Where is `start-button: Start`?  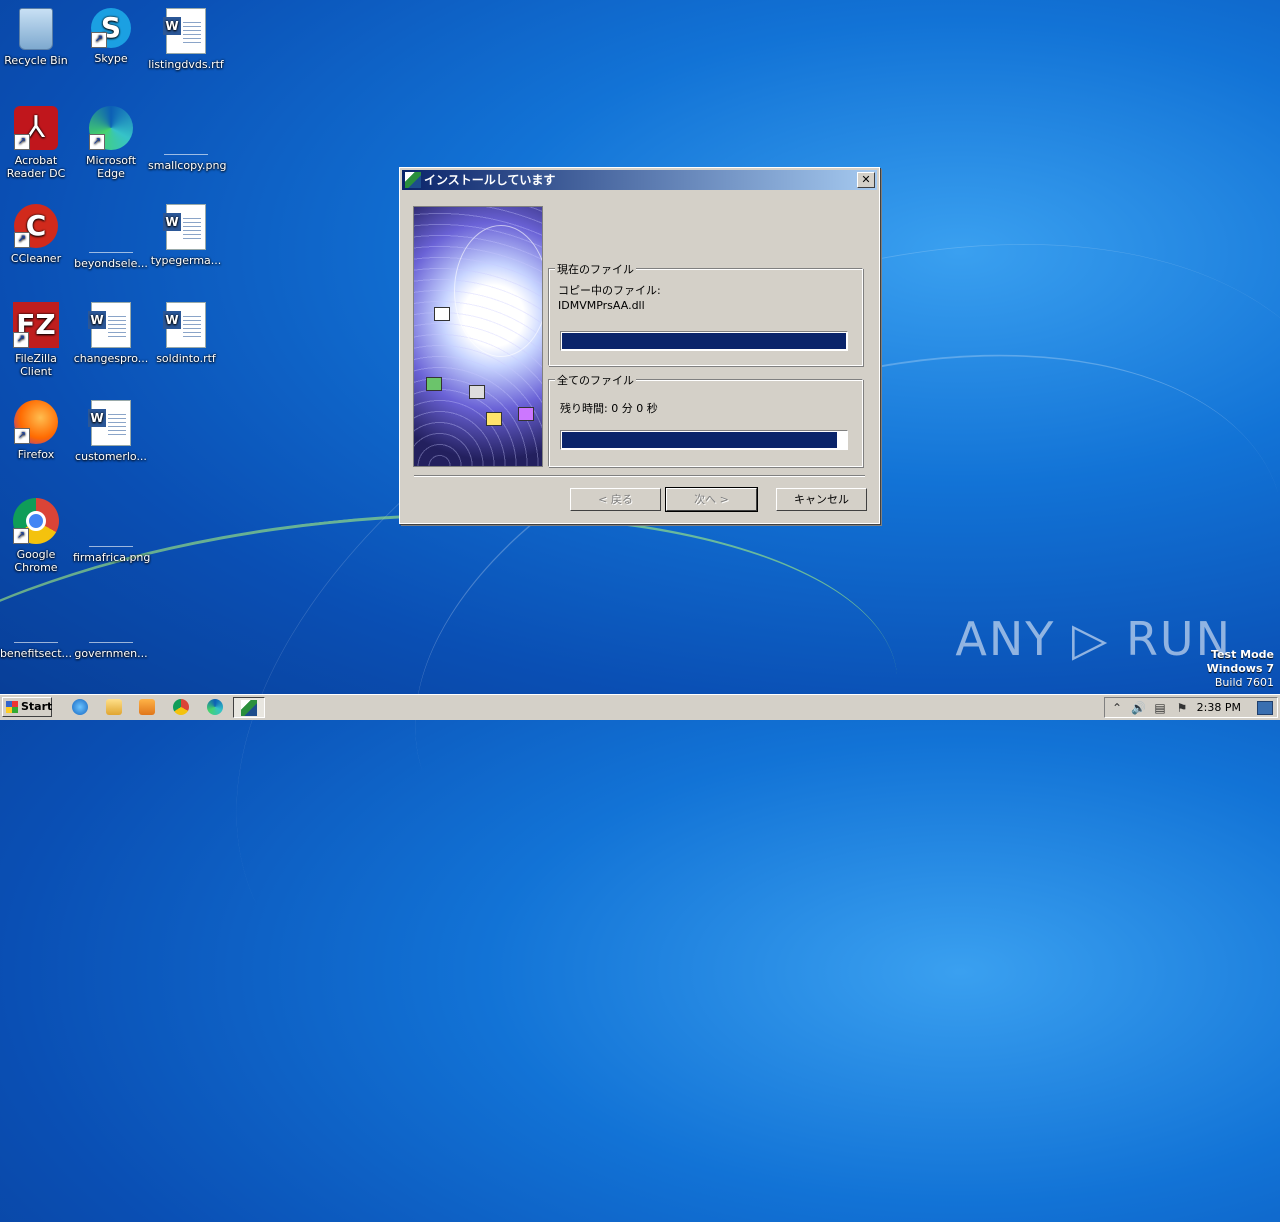 start-button: Start is located at coordinates (27, 707).